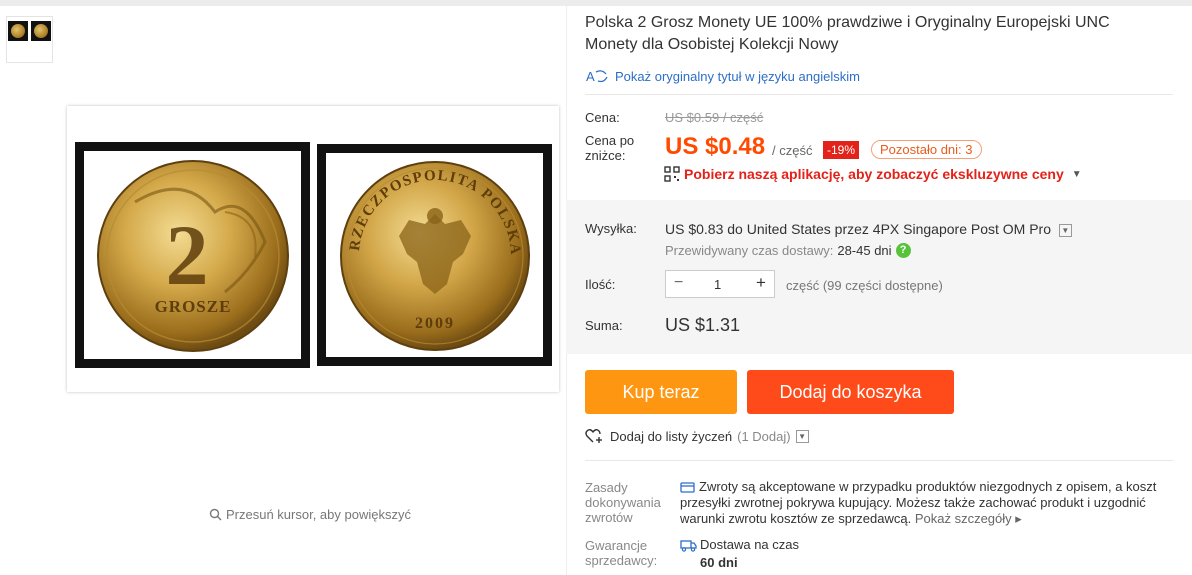 Image resolution: width=1192 pixels, height=575 pixels. What do you see at coordinates (926, 149) in the screenshot?
I see `days-left-badge: Pozostało dni: 3` at bounding box center [926, 149].